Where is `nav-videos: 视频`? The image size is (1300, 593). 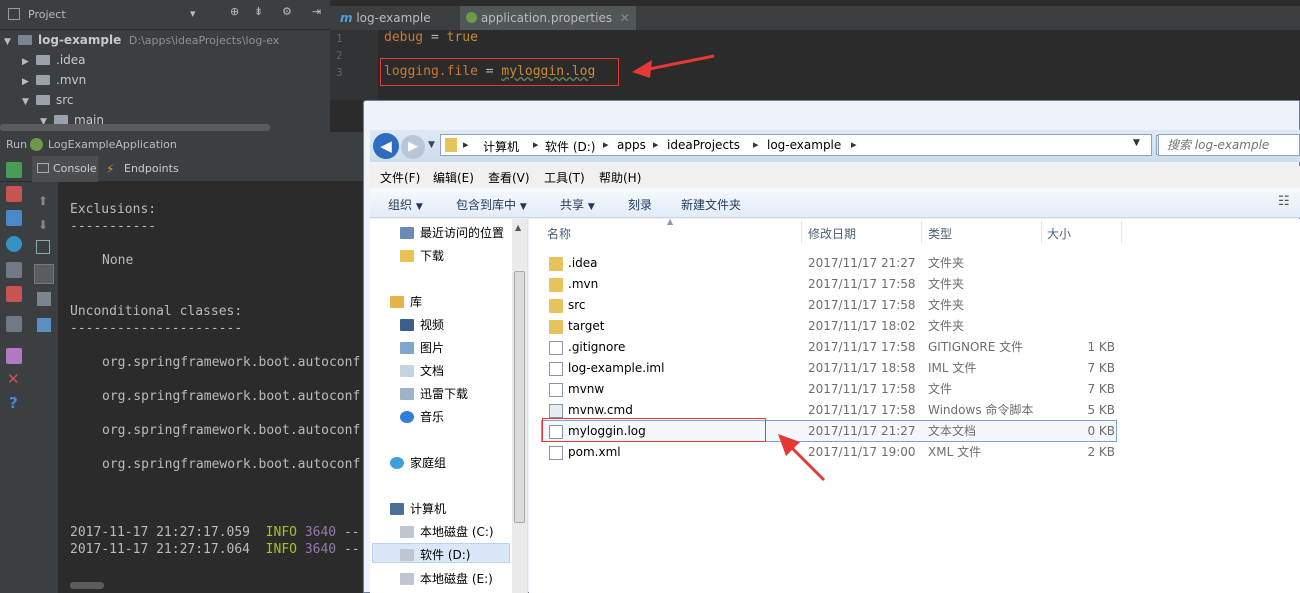
nav-videos: 视频 is located at coordinates (422, 324).